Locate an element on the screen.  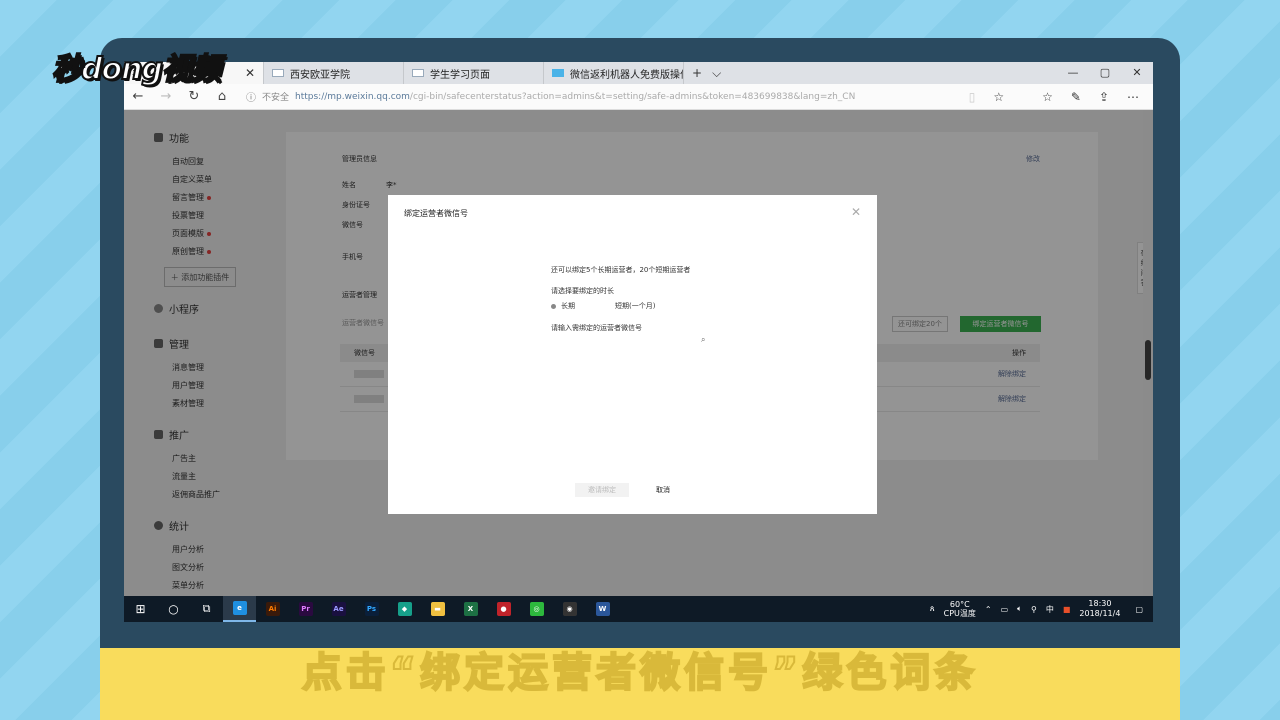
radio-label: 短期(一个月) is located at coordinates (635, 306).